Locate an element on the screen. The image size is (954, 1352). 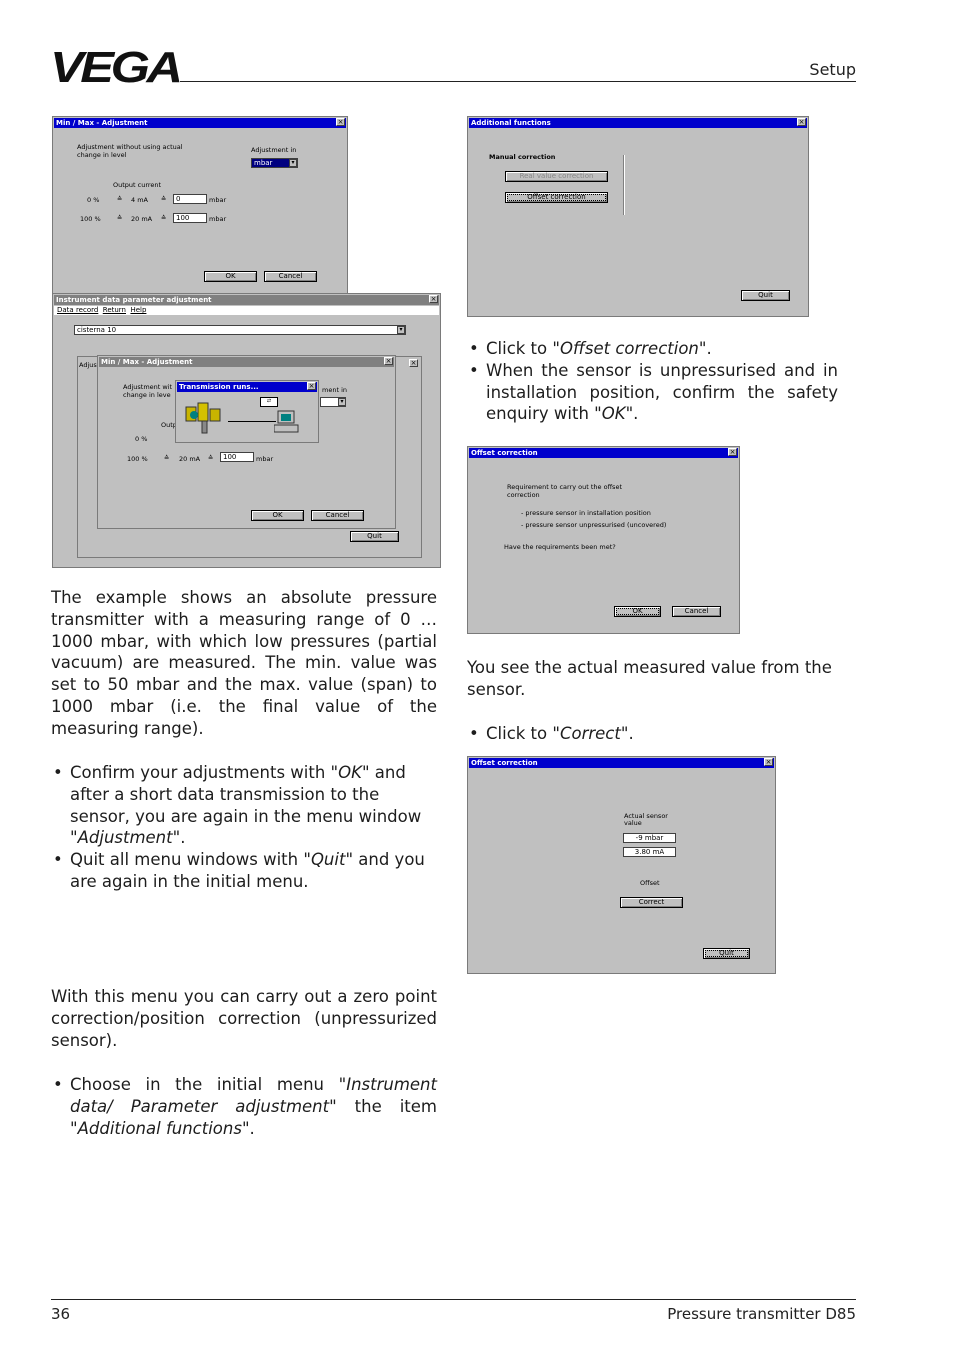
offset-correction-button: Offset correction is located at coordinates (556, 197).